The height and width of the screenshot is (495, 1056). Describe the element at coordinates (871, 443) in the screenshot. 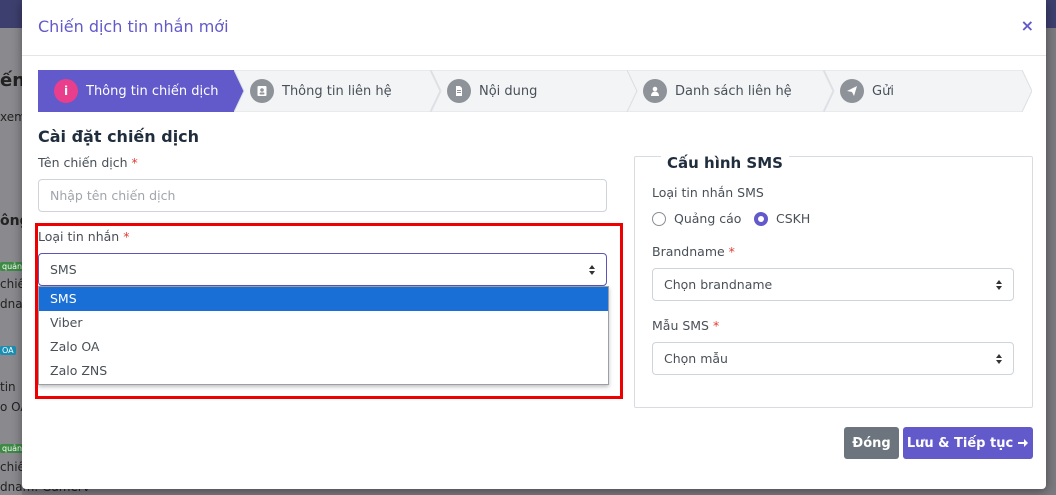

I see `close-button: Đóng` at that location.